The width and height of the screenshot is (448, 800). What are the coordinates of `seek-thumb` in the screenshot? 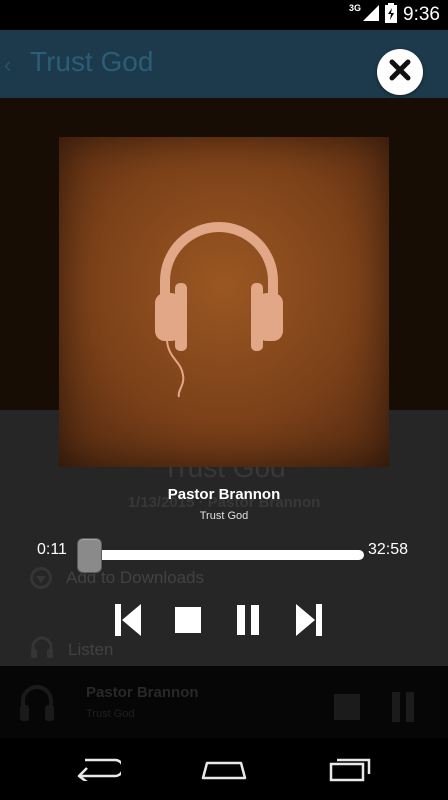 It's located at (89, 555).